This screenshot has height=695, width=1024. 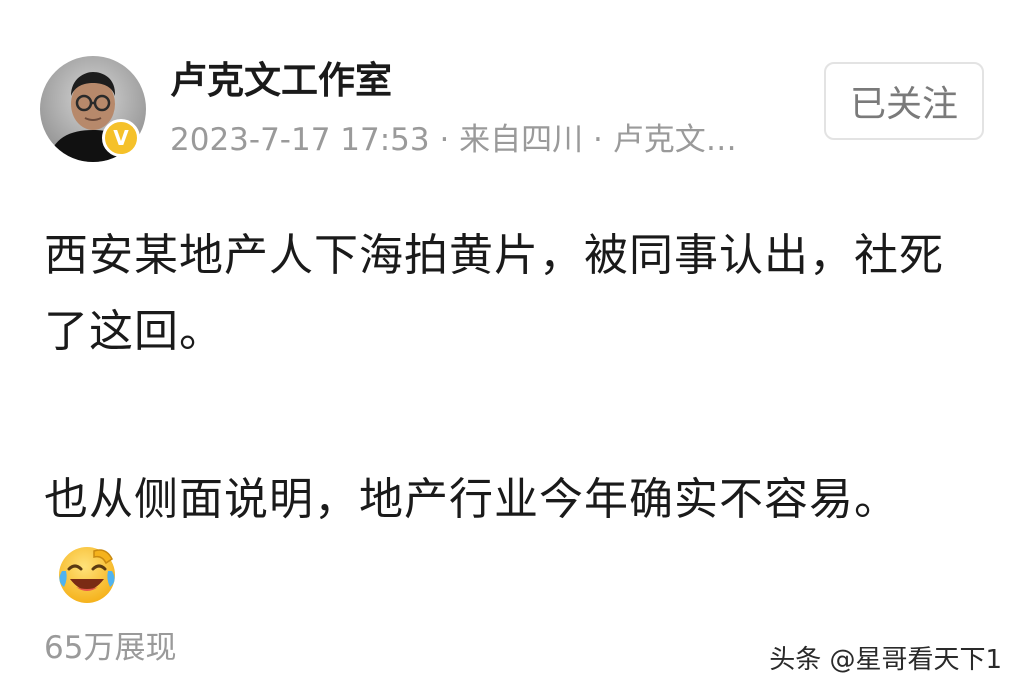 I want to click on laughing-crying-emoji-icon, so click(x=87, y=575).